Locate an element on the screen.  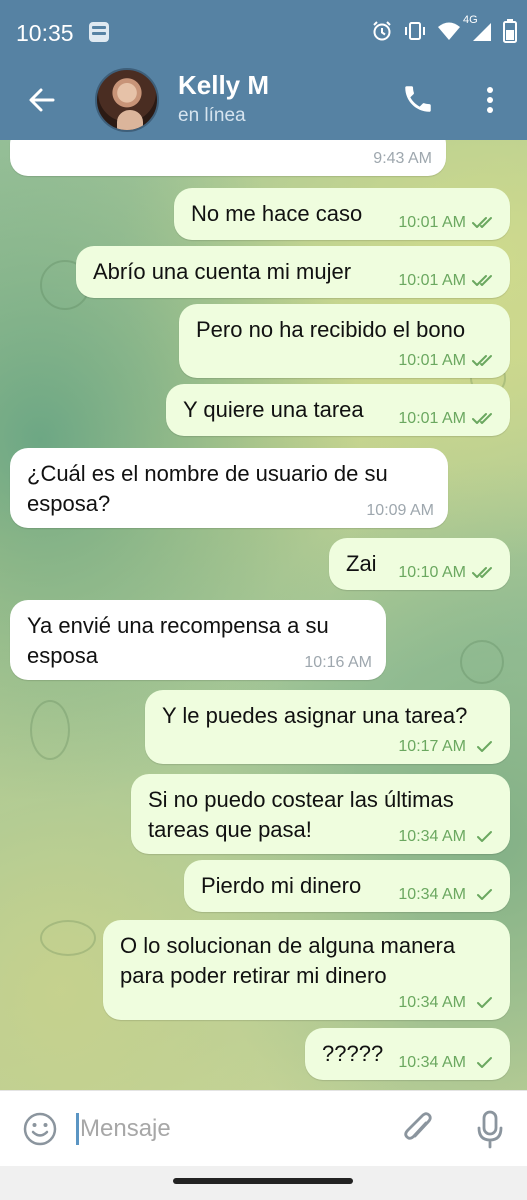
message-meta: 10:16 AM is located at coordinates (338, 663).